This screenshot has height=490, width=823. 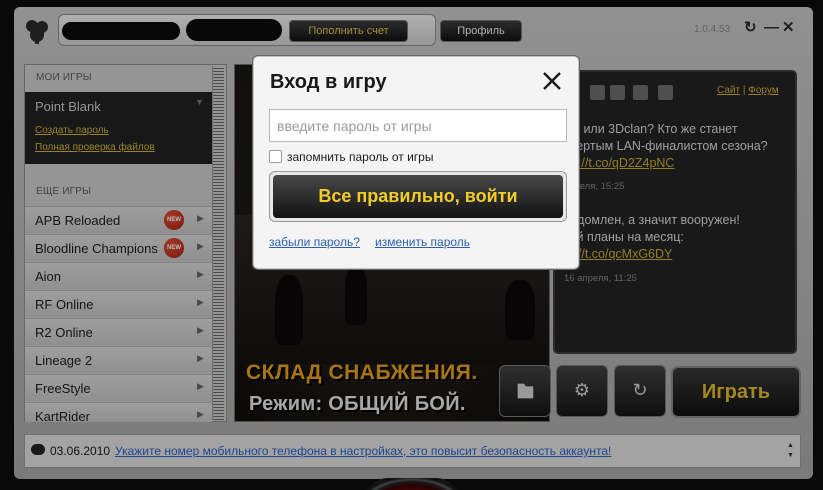 What do you see at coordinates (418, 125) in the screenshot?
I see `password-input` at bounding box center [418, 125].